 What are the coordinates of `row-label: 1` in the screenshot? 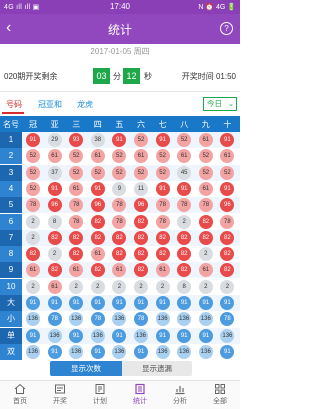 It's located at (11, 140).